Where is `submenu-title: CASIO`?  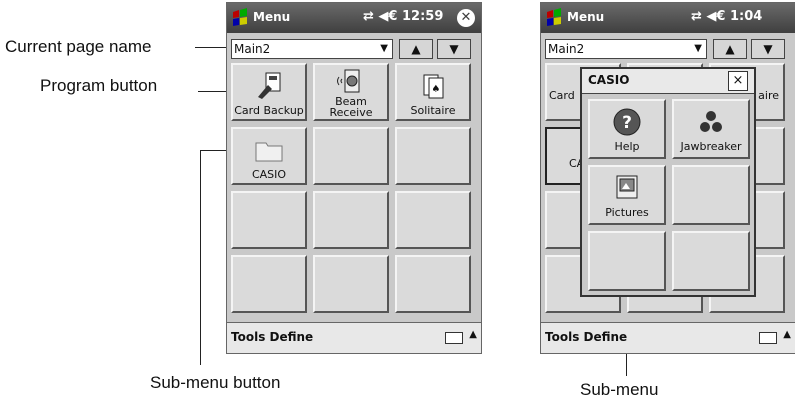 submenu-title: CASIO is located at coordinates (609, 80).